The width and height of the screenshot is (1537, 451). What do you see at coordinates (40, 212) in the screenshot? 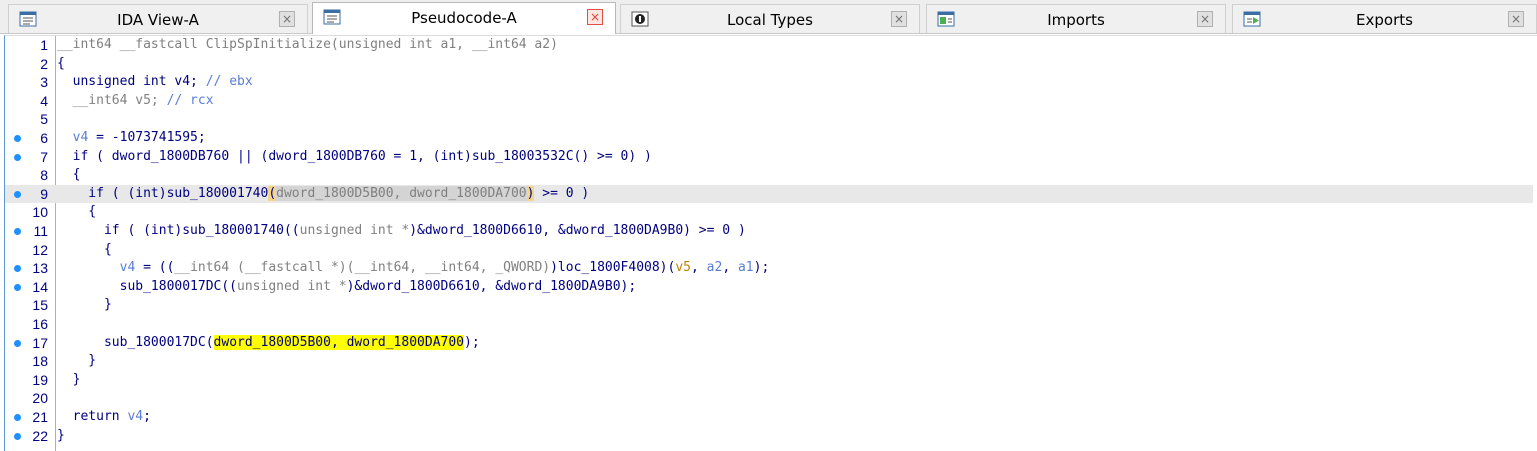
I see `line-number: 10` at bounding box center [40, 212].